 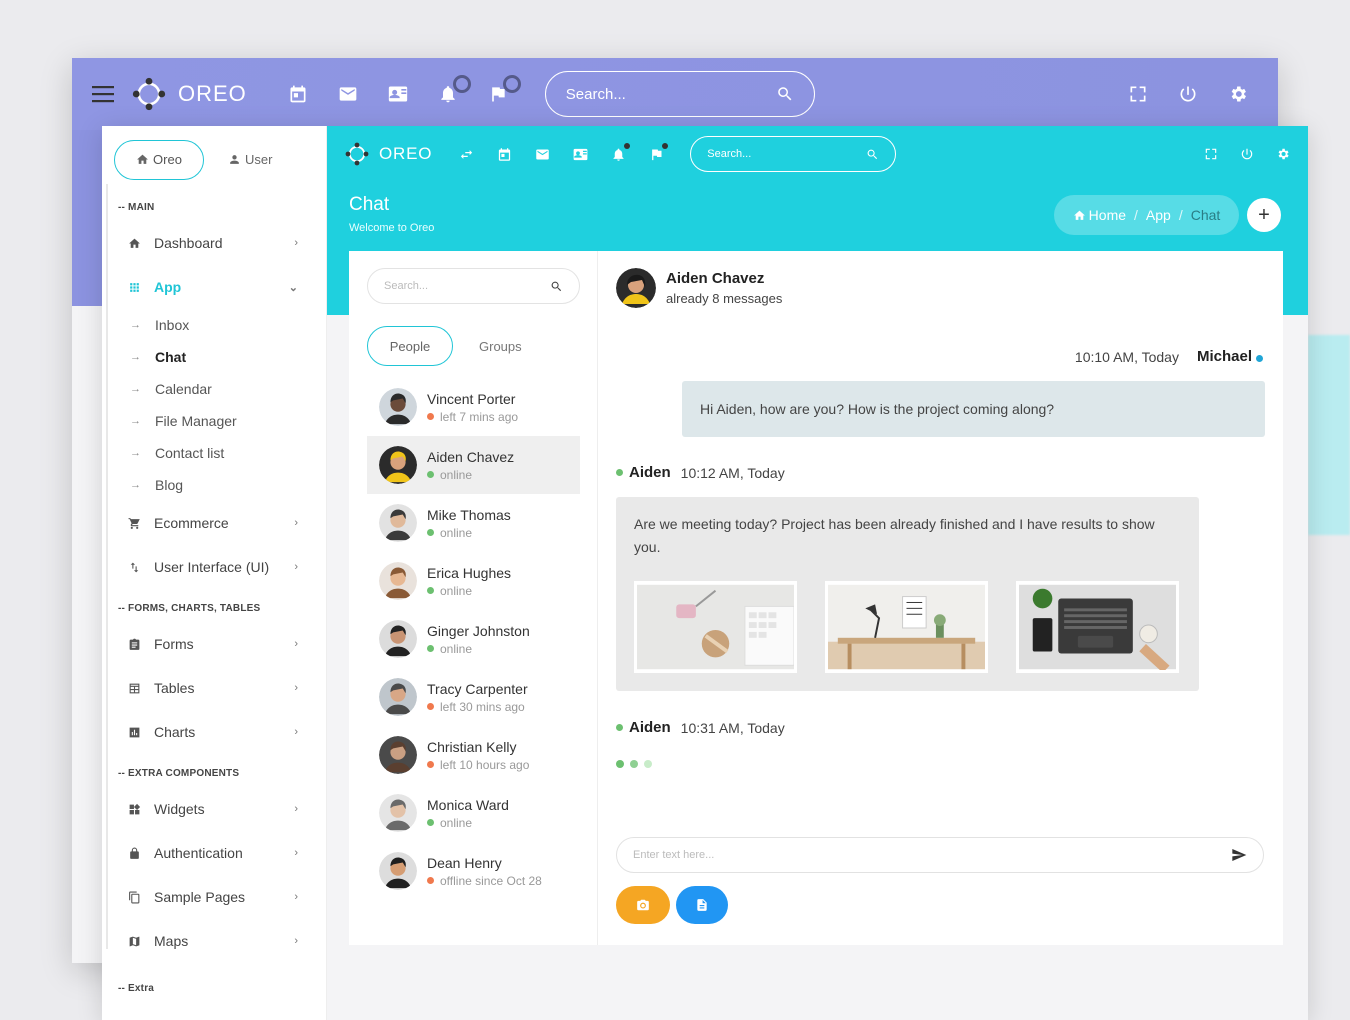 What do you see at coordinates (500, 346) in the screenshot?
I see `tab-groups: Groups` at bounding box center [500, 346].